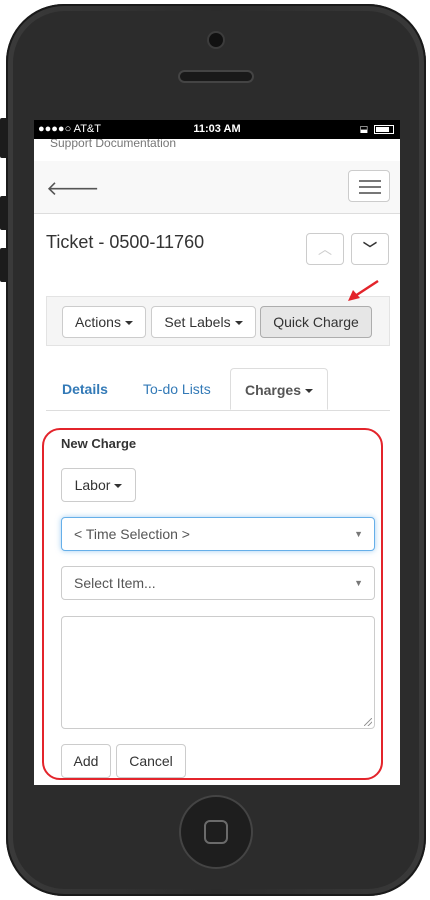  What do you see at coordinates (4, 265) in the screenshot?
I see `volume-down-button` at bounding box center [4, 265].